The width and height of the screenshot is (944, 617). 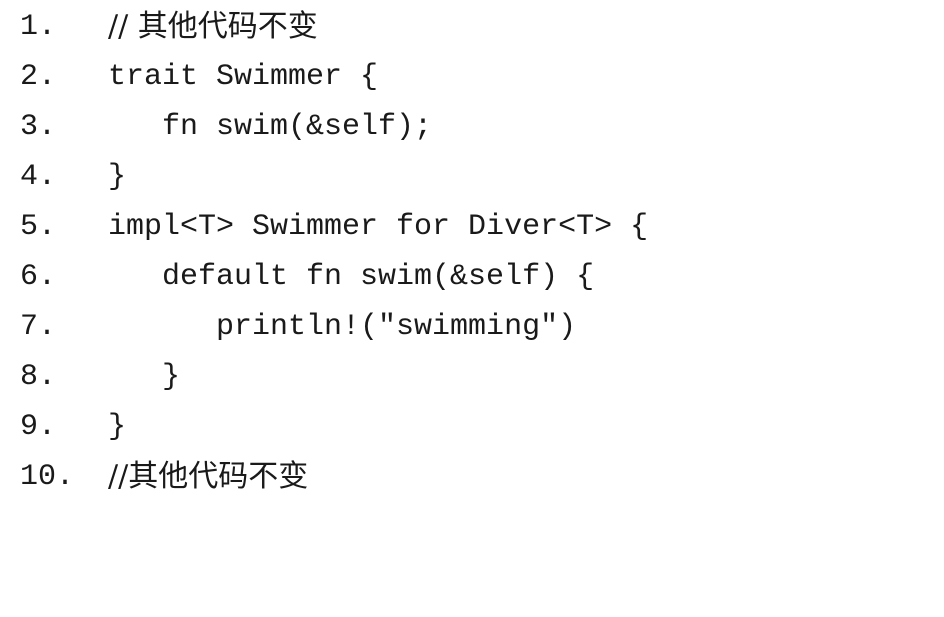 I want to click on line-number: 8., so click(x=38, y=377).